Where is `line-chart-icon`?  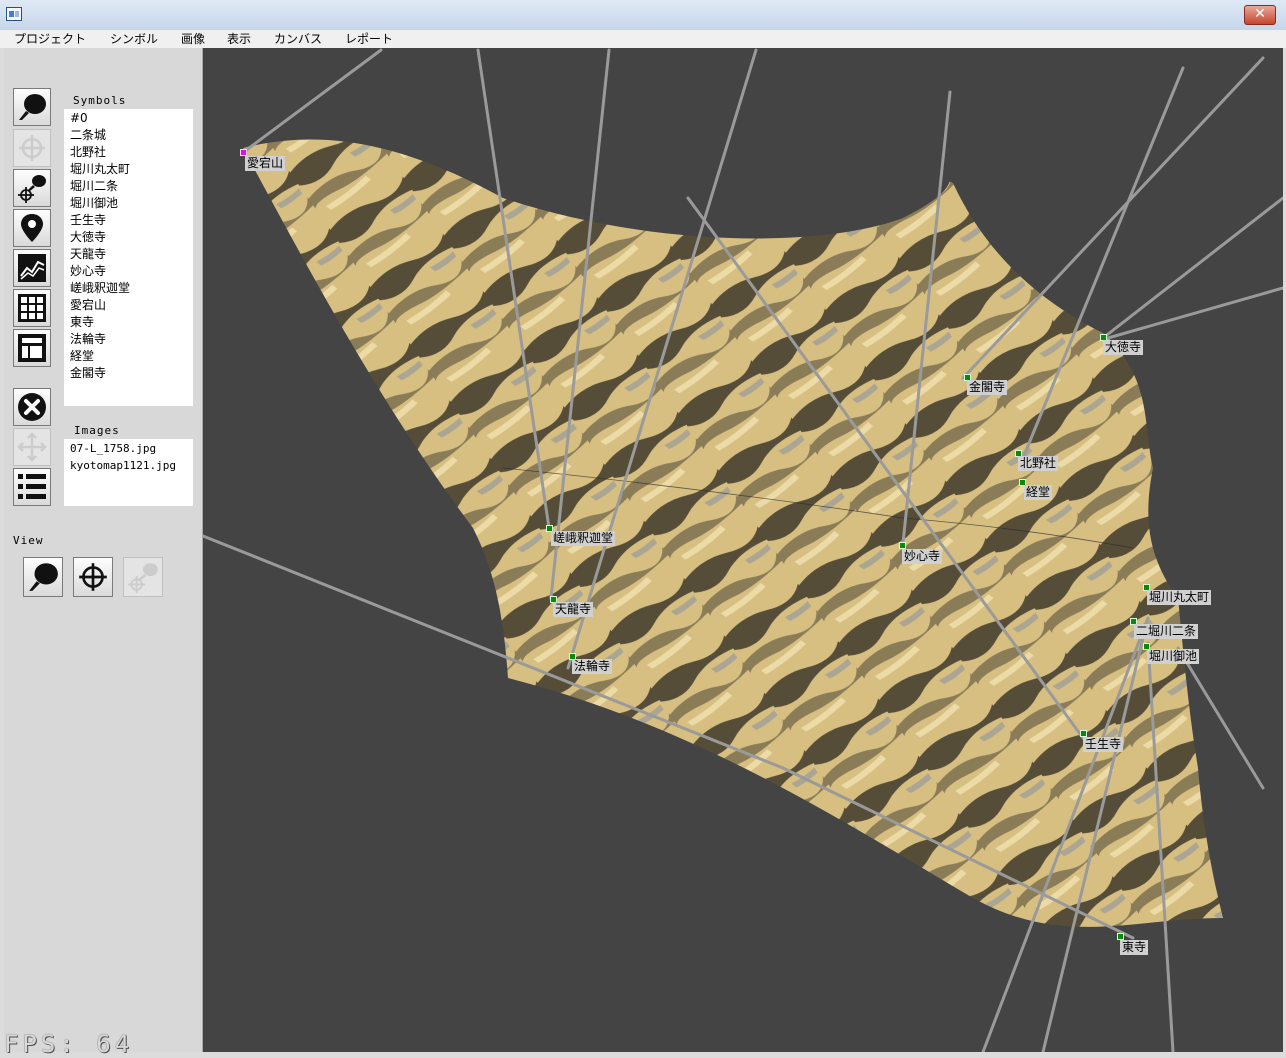 line-chart-icon is located at coordinates (32, 268).